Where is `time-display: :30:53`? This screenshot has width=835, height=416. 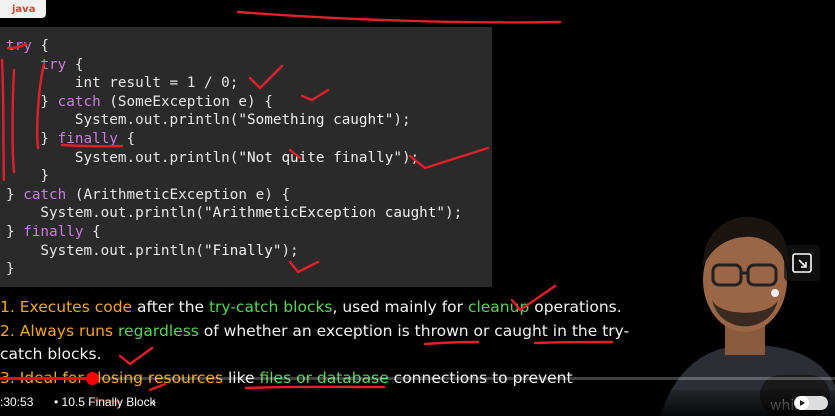
time-display: :30:53 is located at coordinates (17, 402).